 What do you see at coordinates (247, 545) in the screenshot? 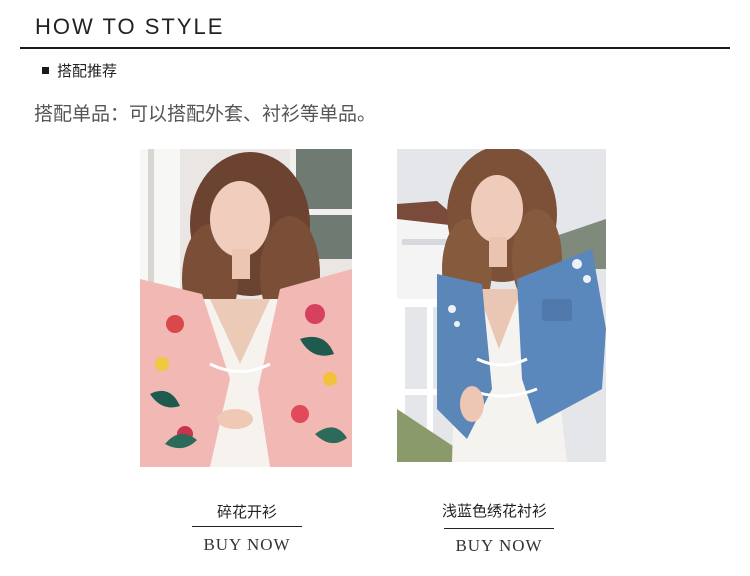
I see `buy-now-link-floral-cardigan: BUY NOW` at bounding box center [247, 545].